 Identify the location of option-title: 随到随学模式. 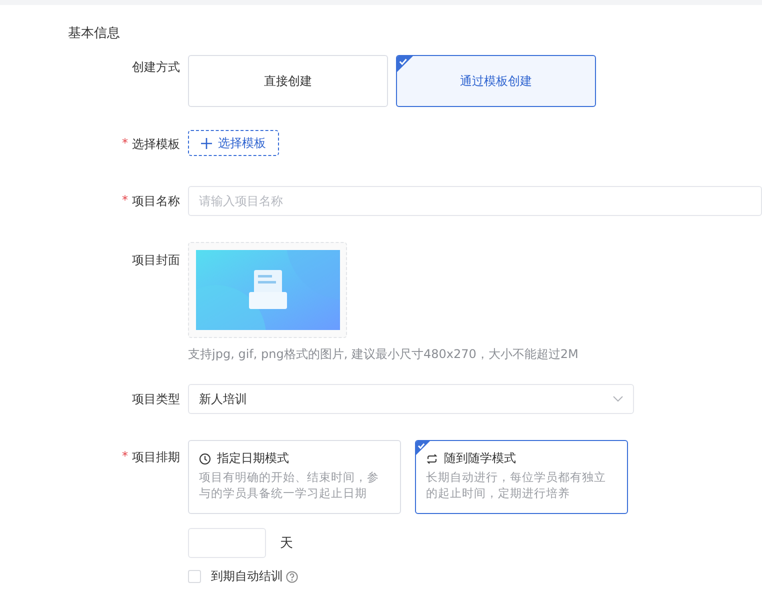
(480, 458).